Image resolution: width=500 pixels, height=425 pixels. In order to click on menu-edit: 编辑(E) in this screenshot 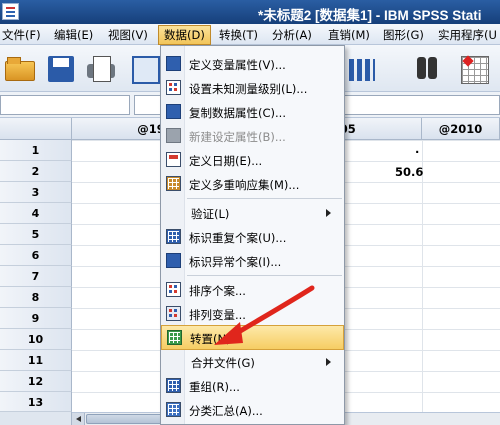, I will do `click(73, 35)`.